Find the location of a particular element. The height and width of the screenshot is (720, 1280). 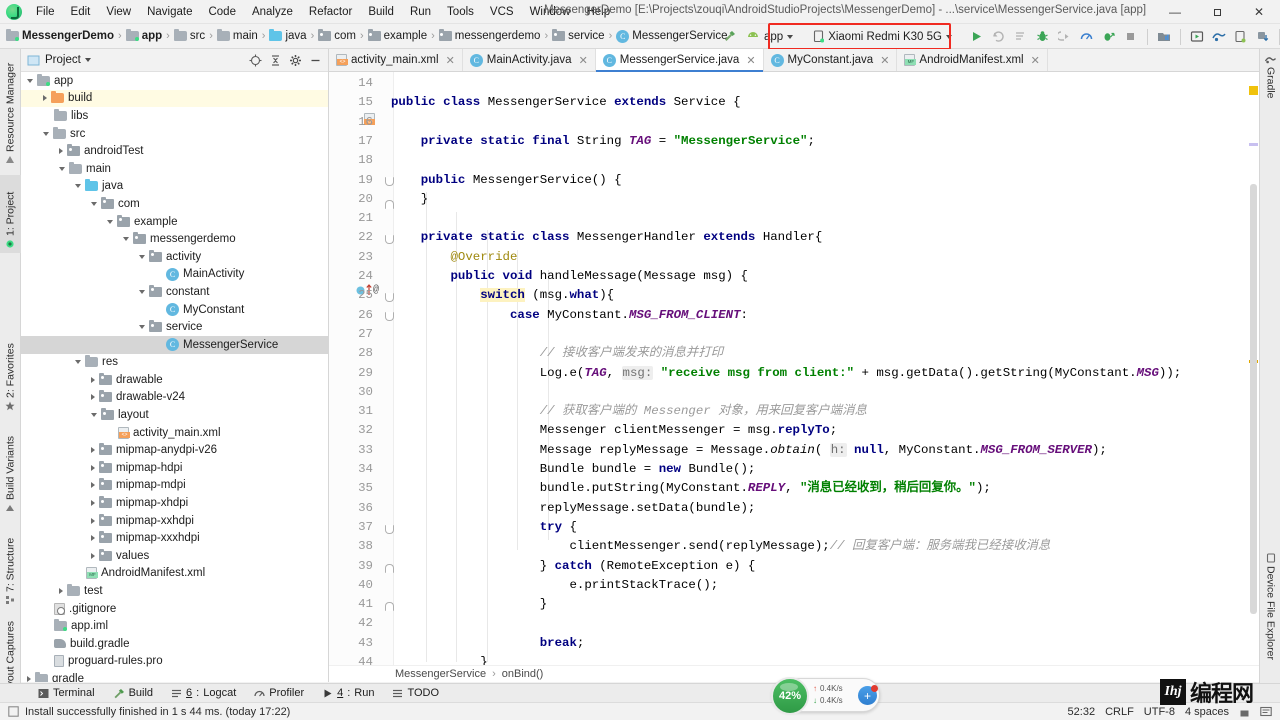

tree-row: service is located at coordinates (174, 327).